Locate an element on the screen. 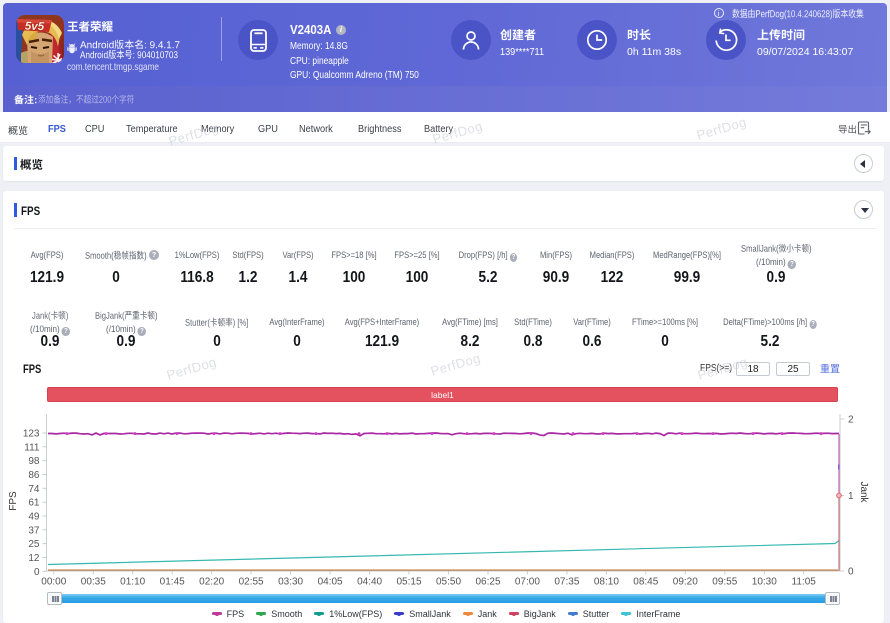 This screenshot has height=623, width=890. svg-text: 01:45 is located at coordinates (172, 582).